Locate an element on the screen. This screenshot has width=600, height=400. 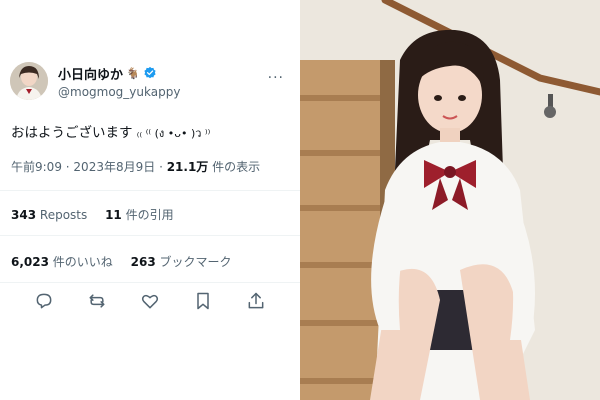
reply-button is located at coordinates (44, 301).